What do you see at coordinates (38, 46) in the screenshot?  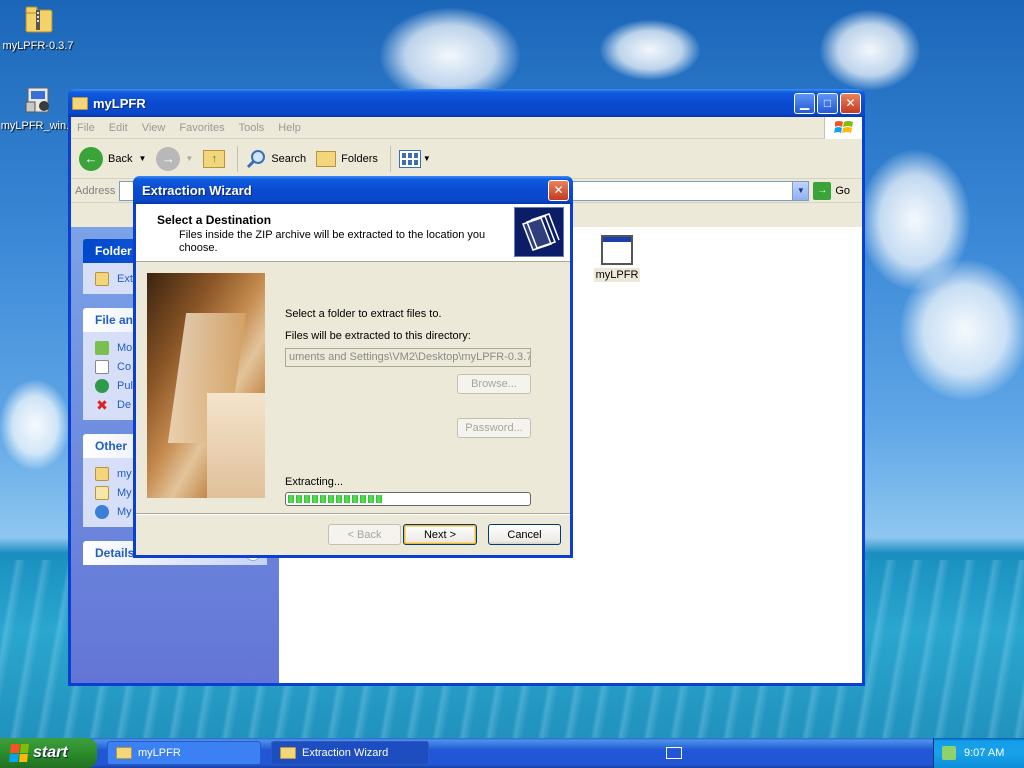 I see `desktop-icon-label: myLPFR-0.3.7` at bounding box center [38, 46].